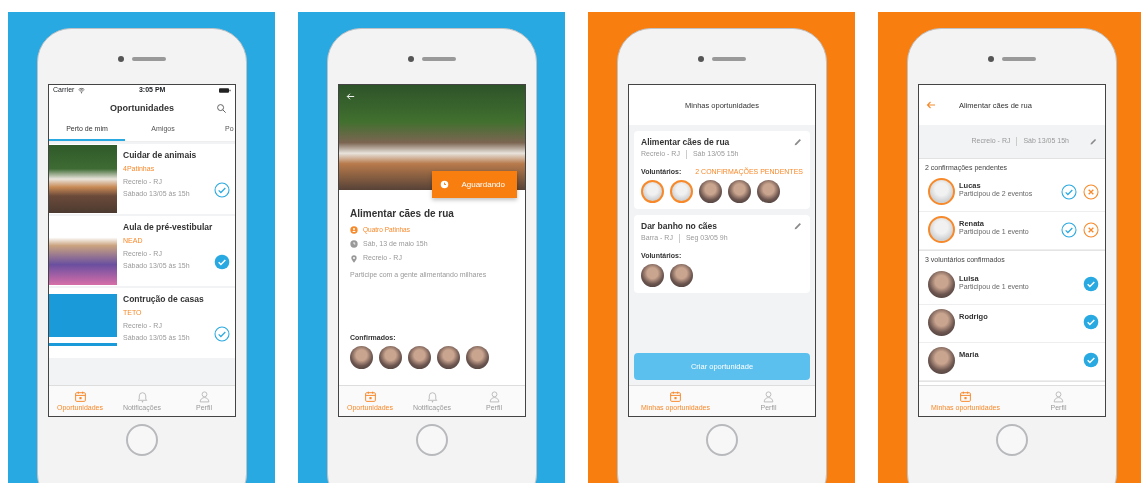 This screenshot has height=483, width=1141. I want to click on card-title: Dar banho no cães, so click(679, 226).